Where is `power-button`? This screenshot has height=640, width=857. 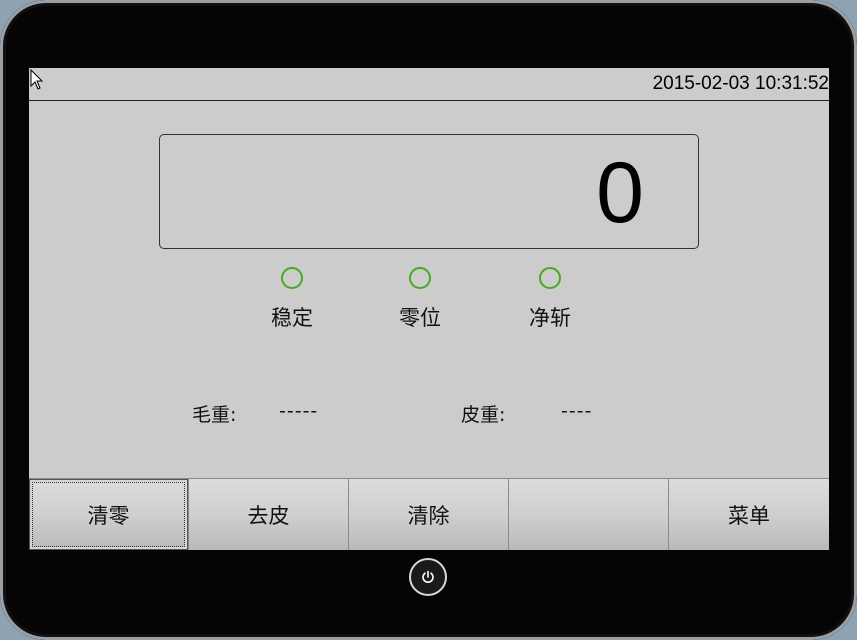
power-button is located at coordinates (428, 577).